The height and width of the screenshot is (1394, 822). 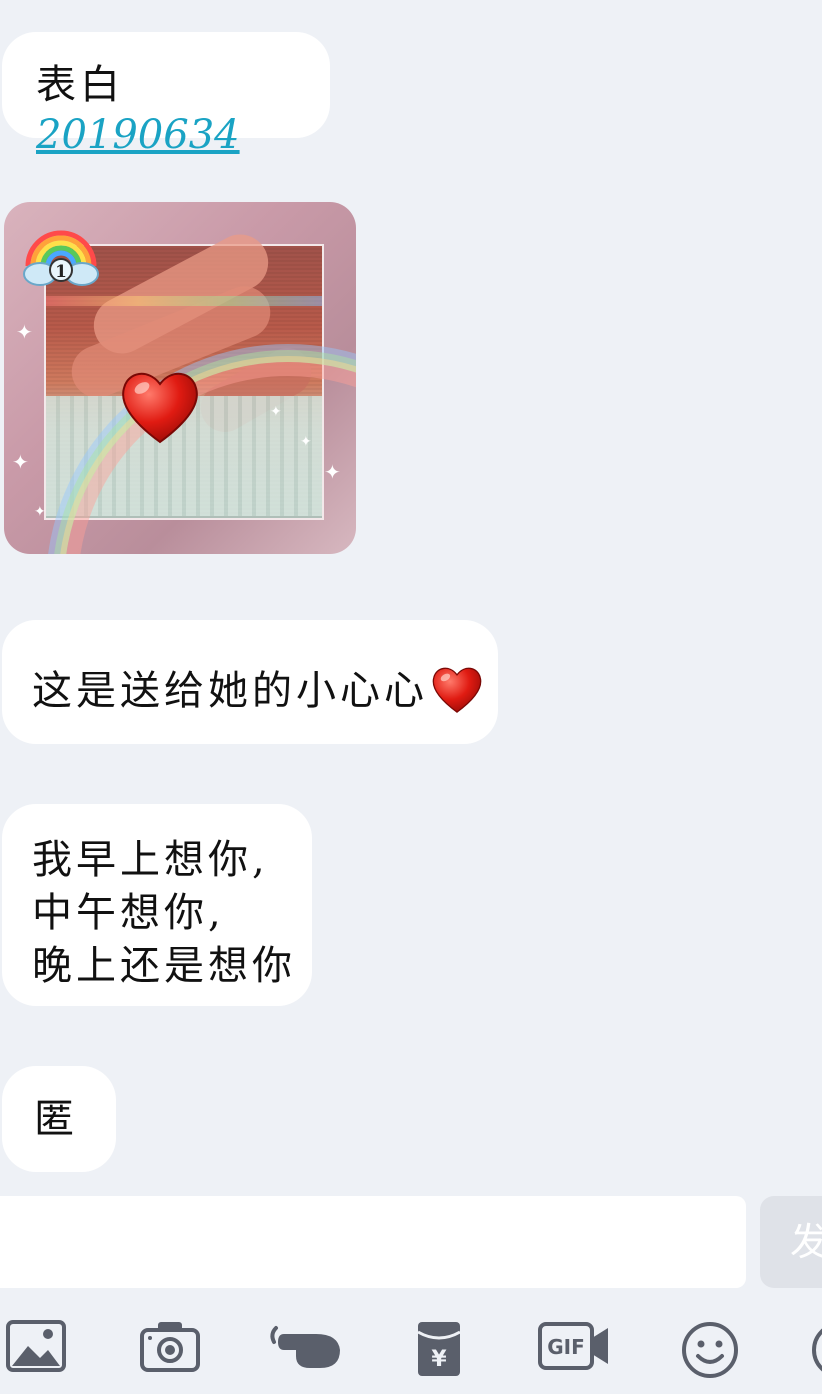 I want to click on message-bubble: 匿, so click(x=59, y=1119).